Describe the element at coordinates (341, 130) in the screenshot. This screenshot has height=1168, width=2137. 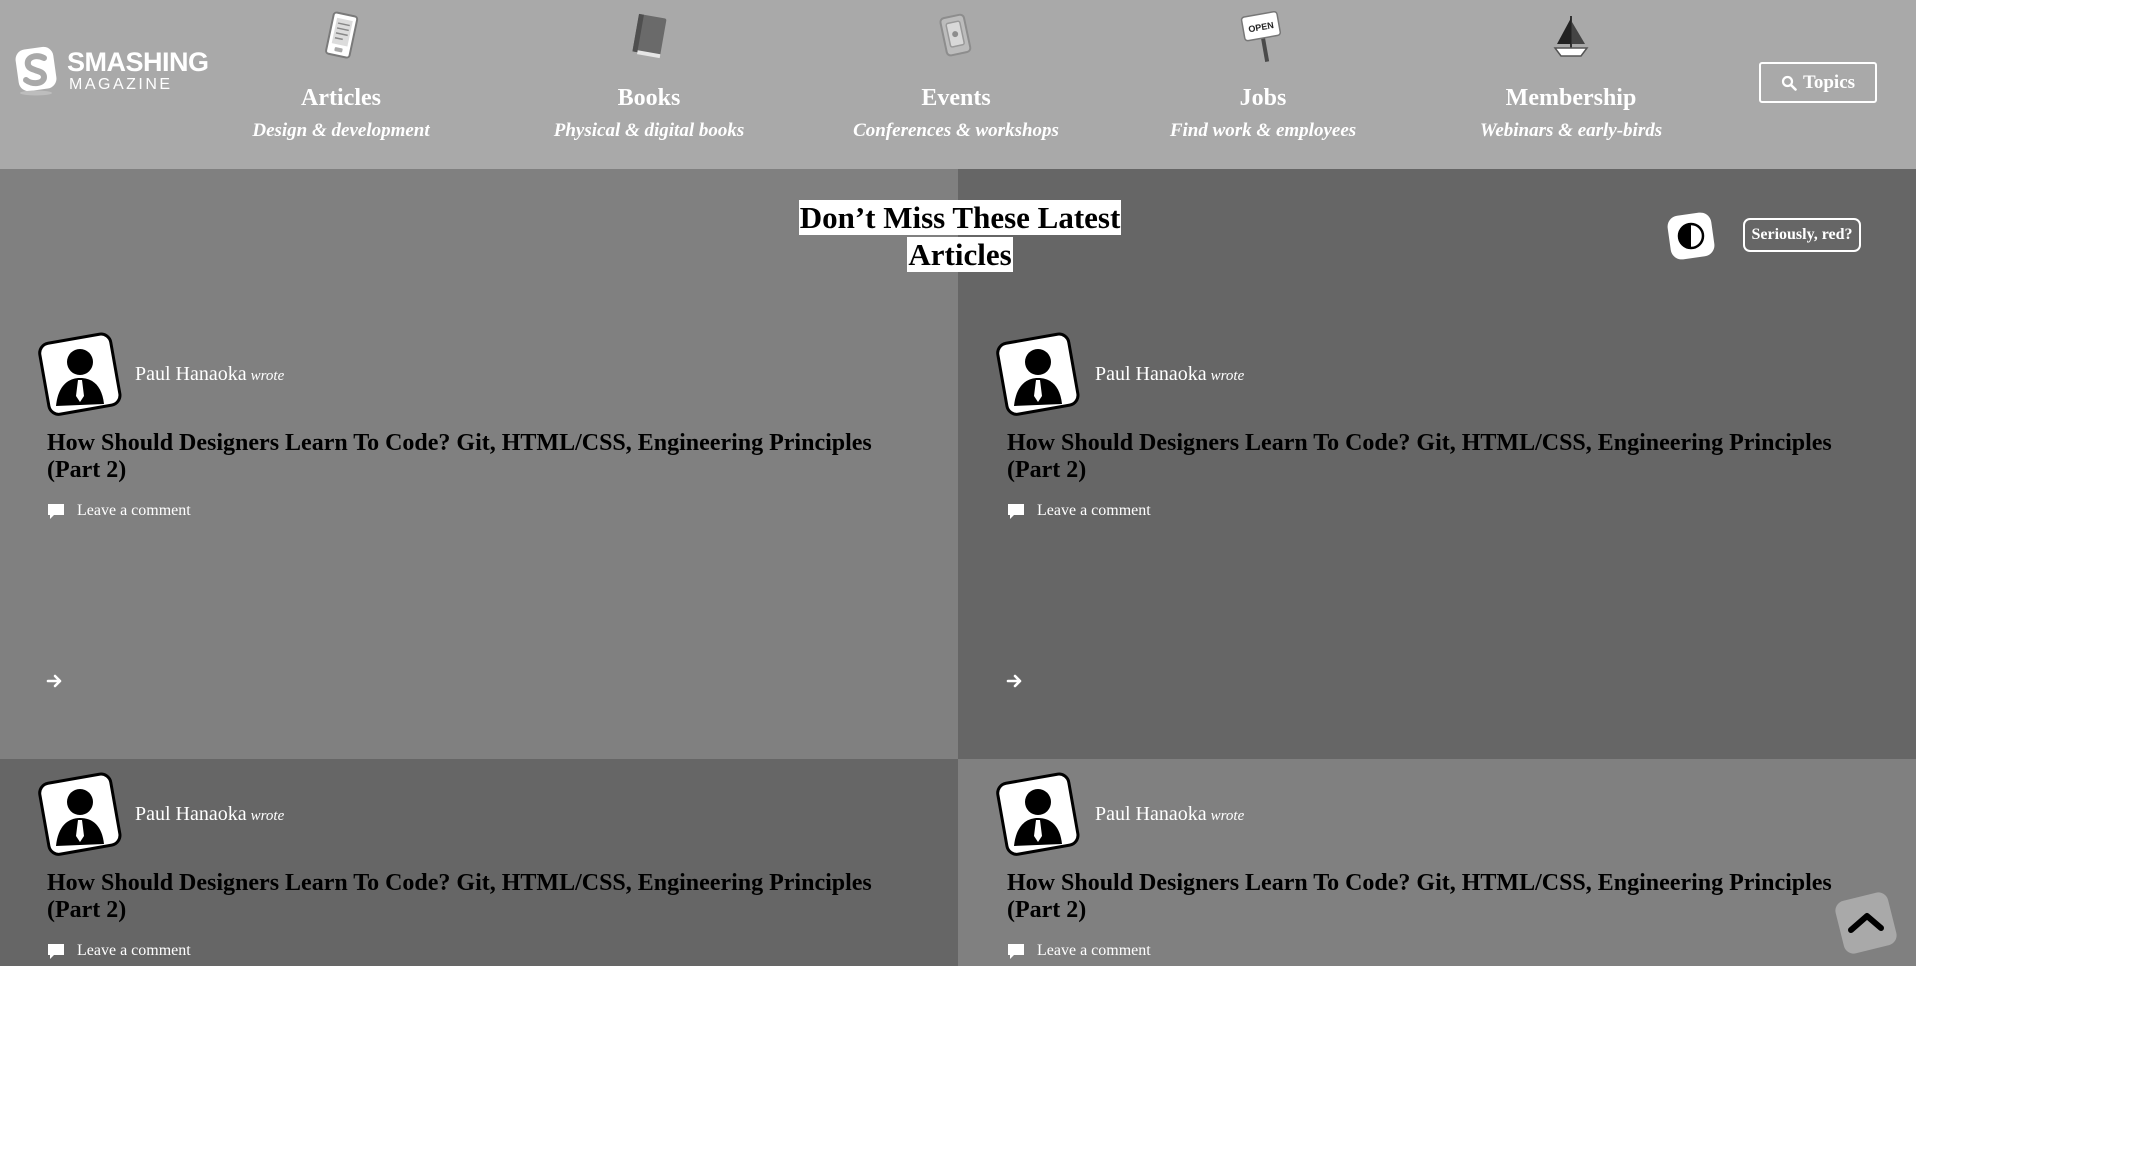
I see `nav-subtitle: Design & development` at that location.